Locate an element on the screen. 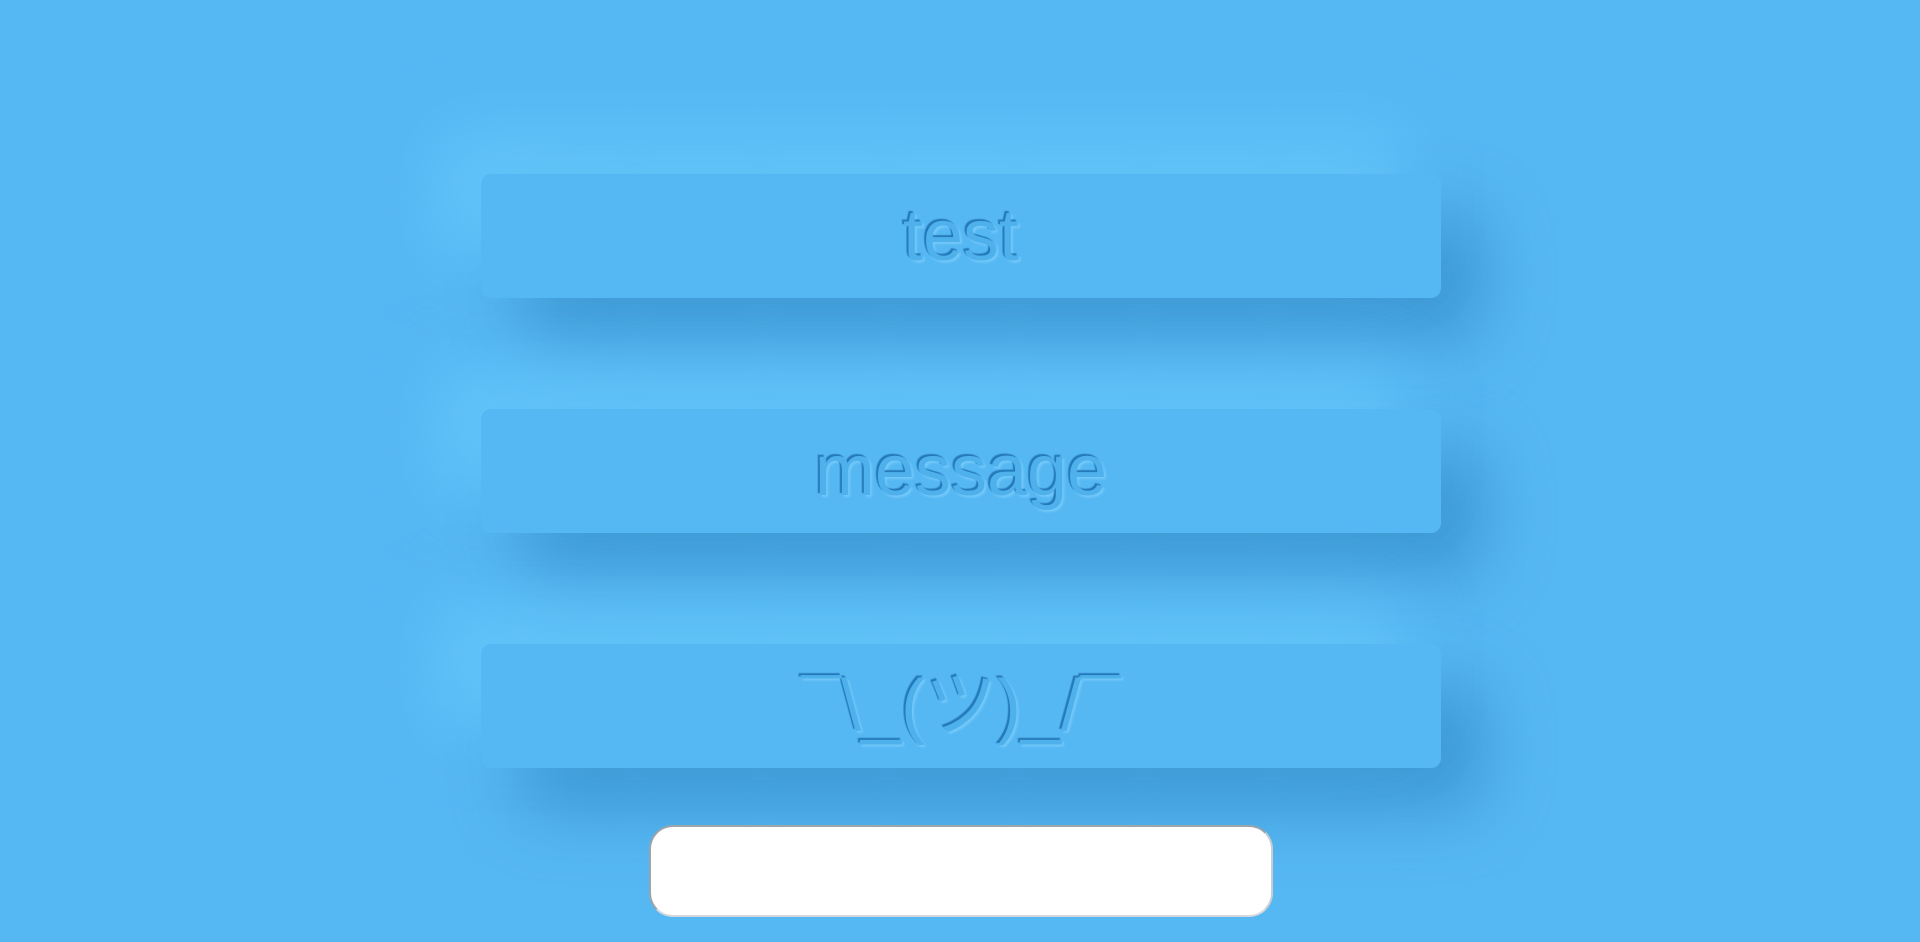 The width and height of the screenshot is (1920, 942). message-input is located at coordinates (961, 871).